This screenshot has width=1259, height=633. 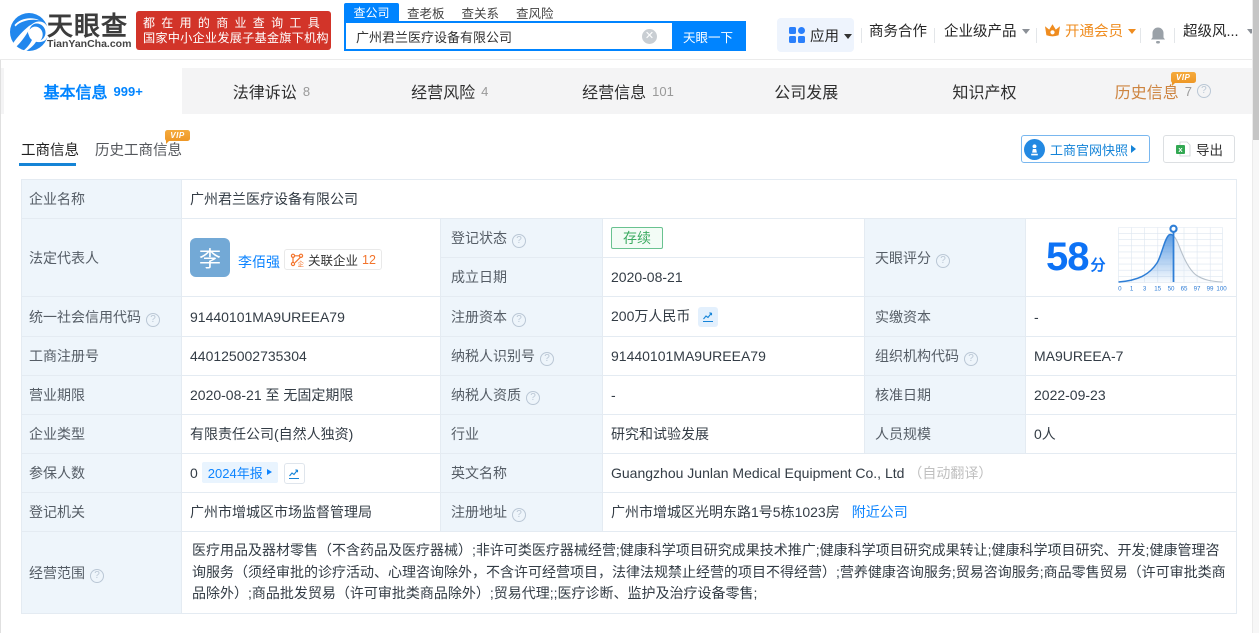 What do you see at coordinates (1183, 288) in the screenshot?
I see `svg-text: 65` at bounding box center [1183, 288].